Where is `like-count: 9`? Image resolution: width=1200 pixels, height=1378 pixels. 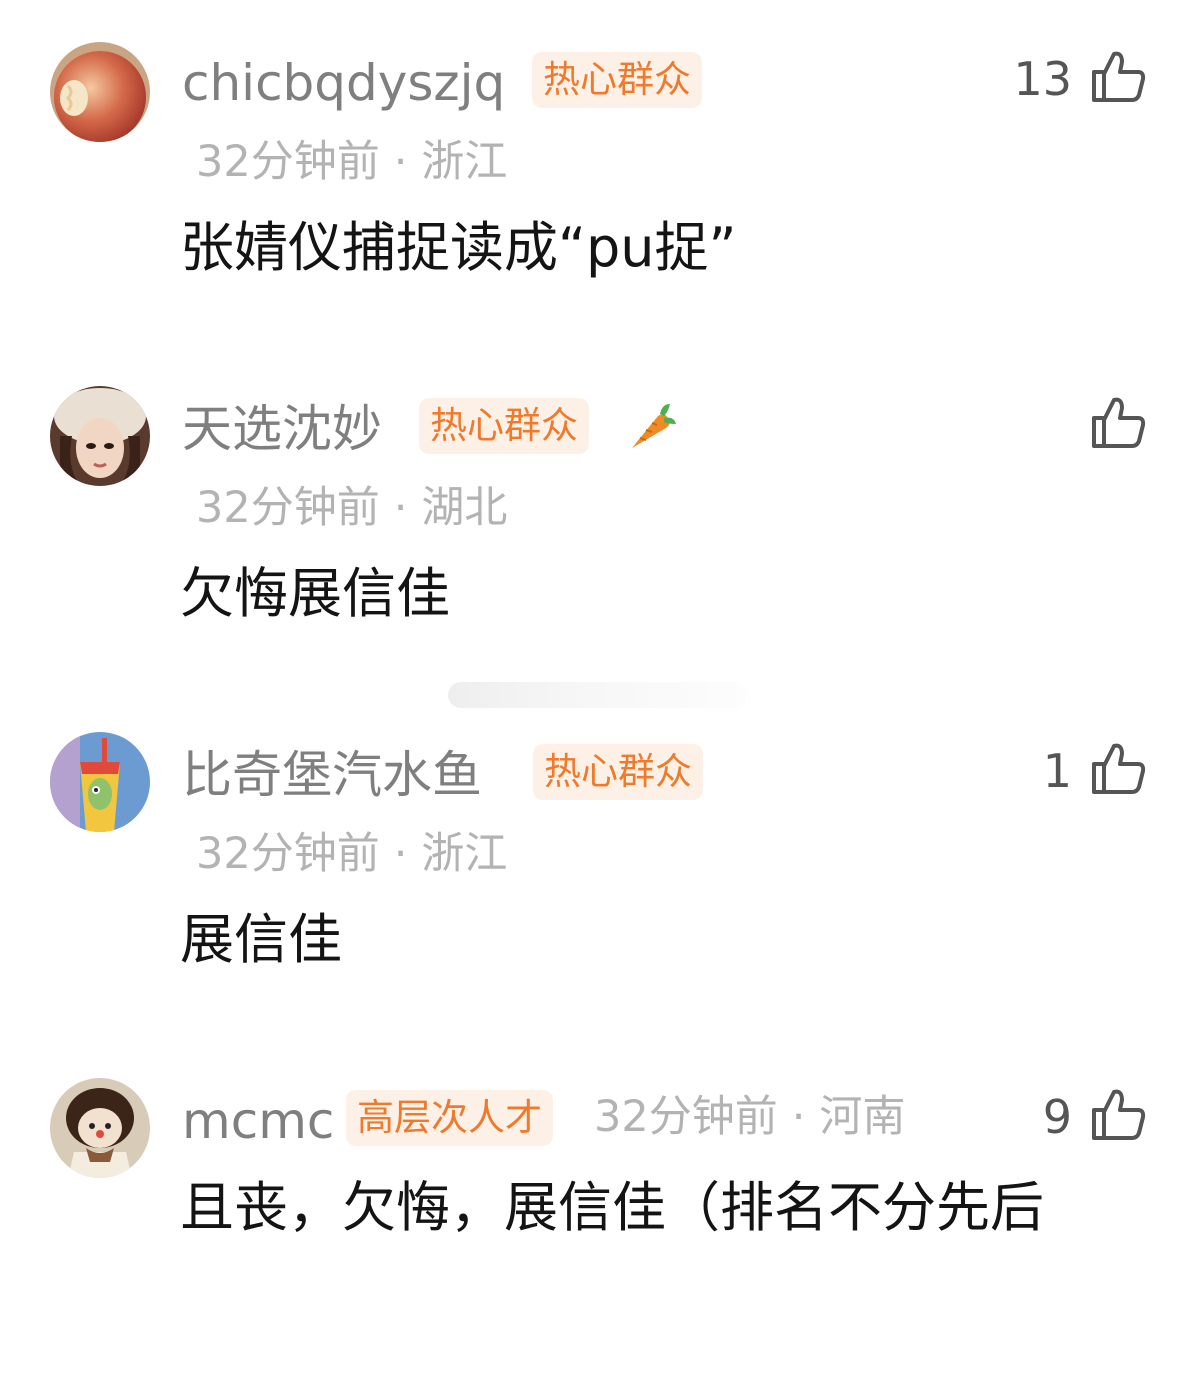 like-count: 9 is located at coordinates (1057, 1117).